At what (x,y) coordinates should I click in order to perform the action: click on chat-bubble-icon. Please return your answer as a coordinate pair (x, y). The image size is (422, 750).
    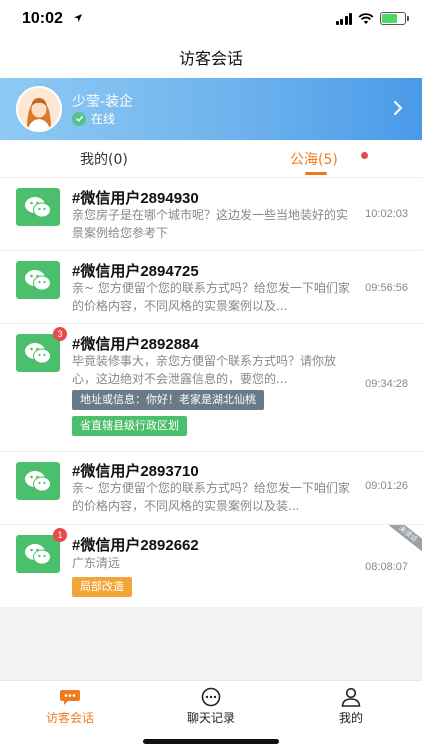
    Looking at the image, I should click on (70, 697).